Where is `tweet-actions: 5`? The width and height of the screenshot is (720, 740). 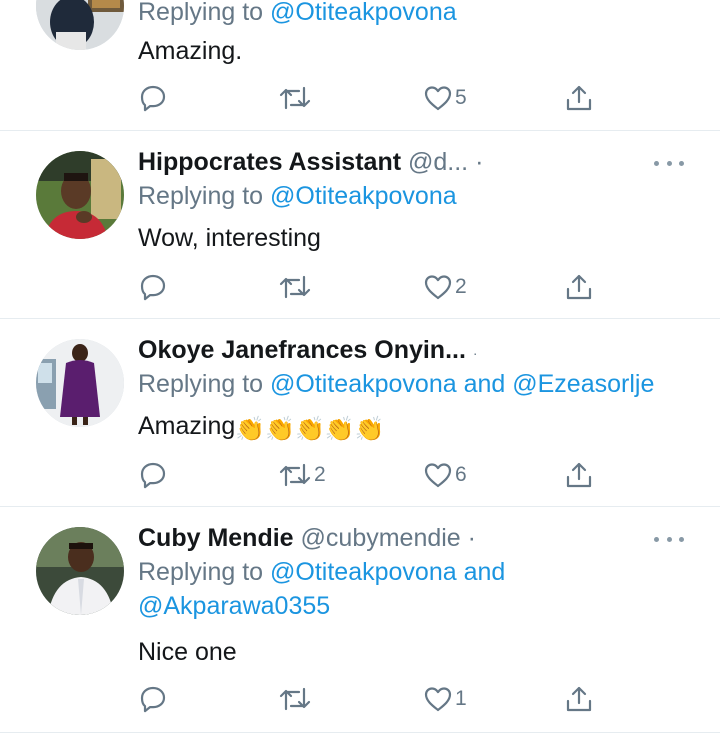 tweet-actions: 5 is located at coordinates (373, 98).